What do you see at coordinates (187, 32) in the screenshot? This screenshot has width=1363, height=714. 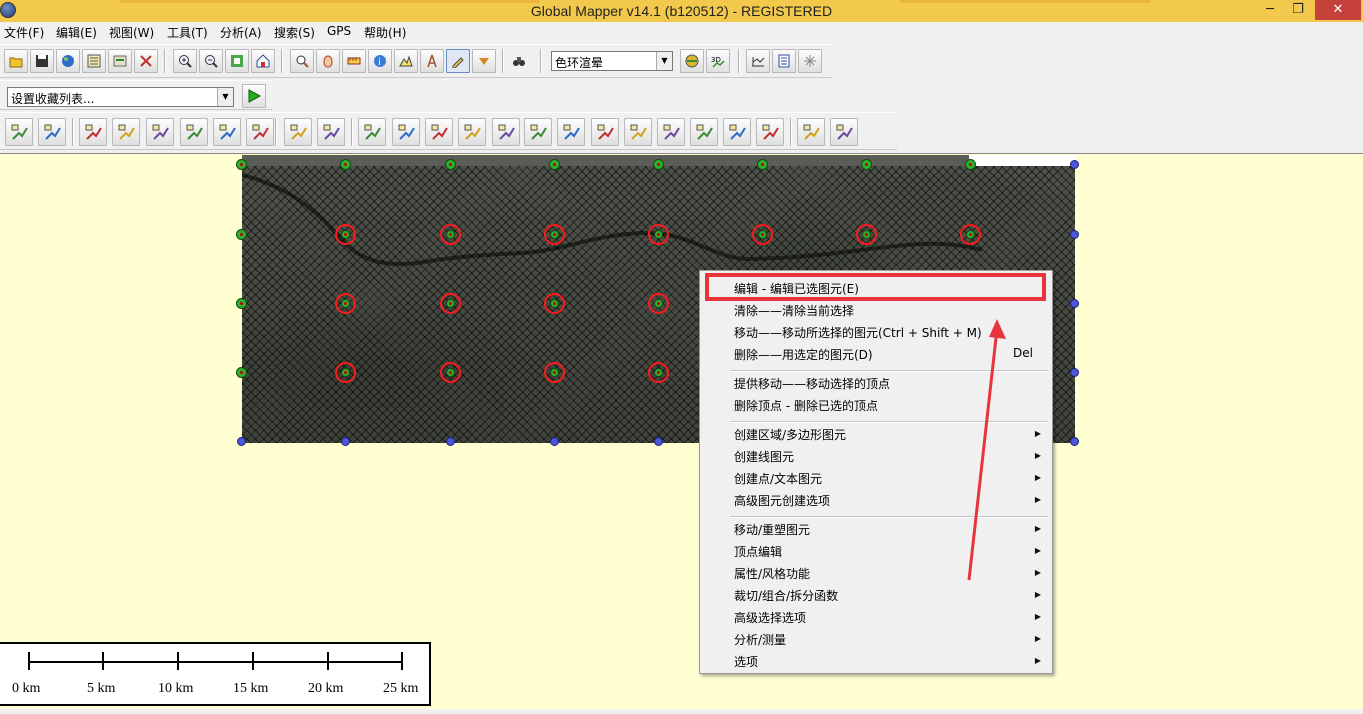 I see `menu-tools: 工具(T)` at bounding box center [187, 32].